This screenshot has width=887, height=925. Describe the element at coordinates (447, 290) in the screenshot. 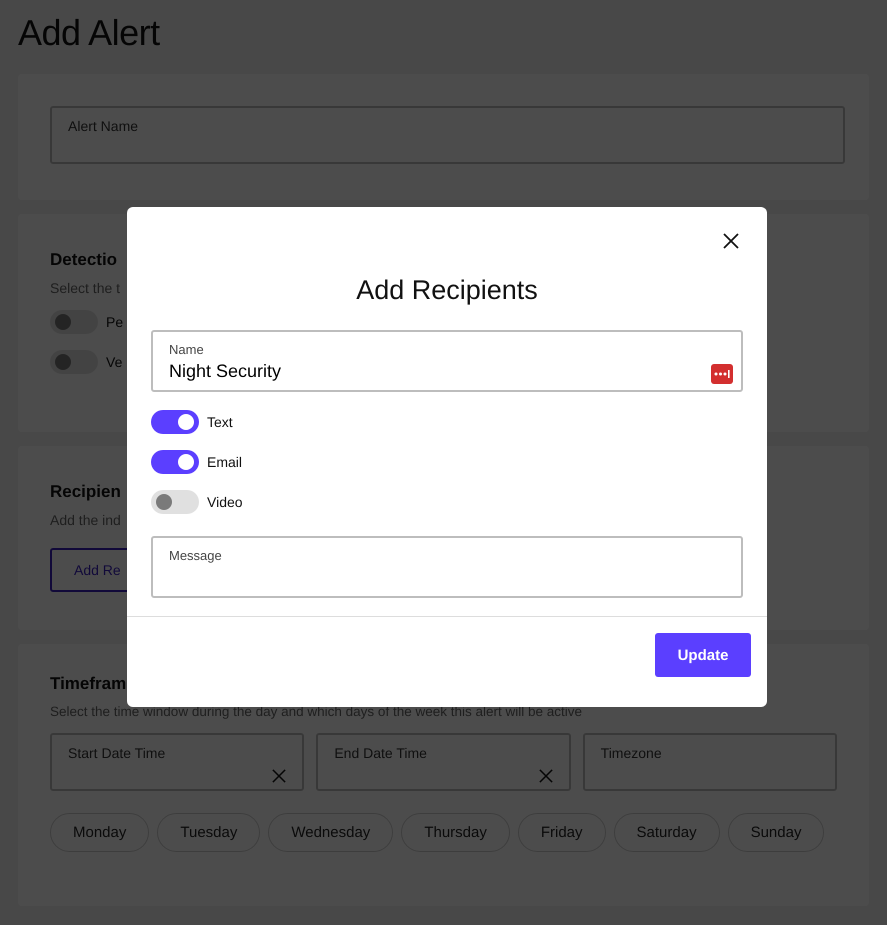

I see `dialog-title: Add Recipients` at that location.